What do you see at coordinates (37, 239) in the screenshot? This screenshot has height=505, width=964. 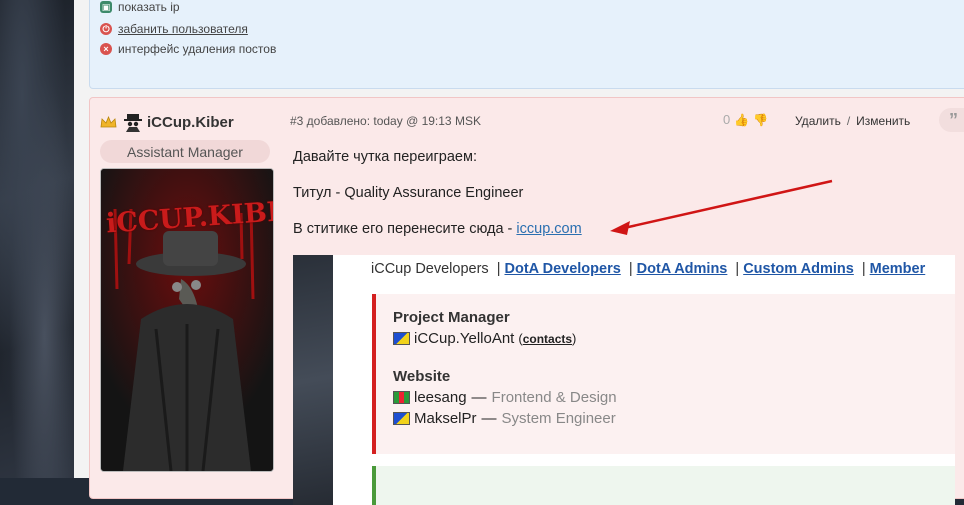 I see `background-artwork` at bounding box center [37, 239].